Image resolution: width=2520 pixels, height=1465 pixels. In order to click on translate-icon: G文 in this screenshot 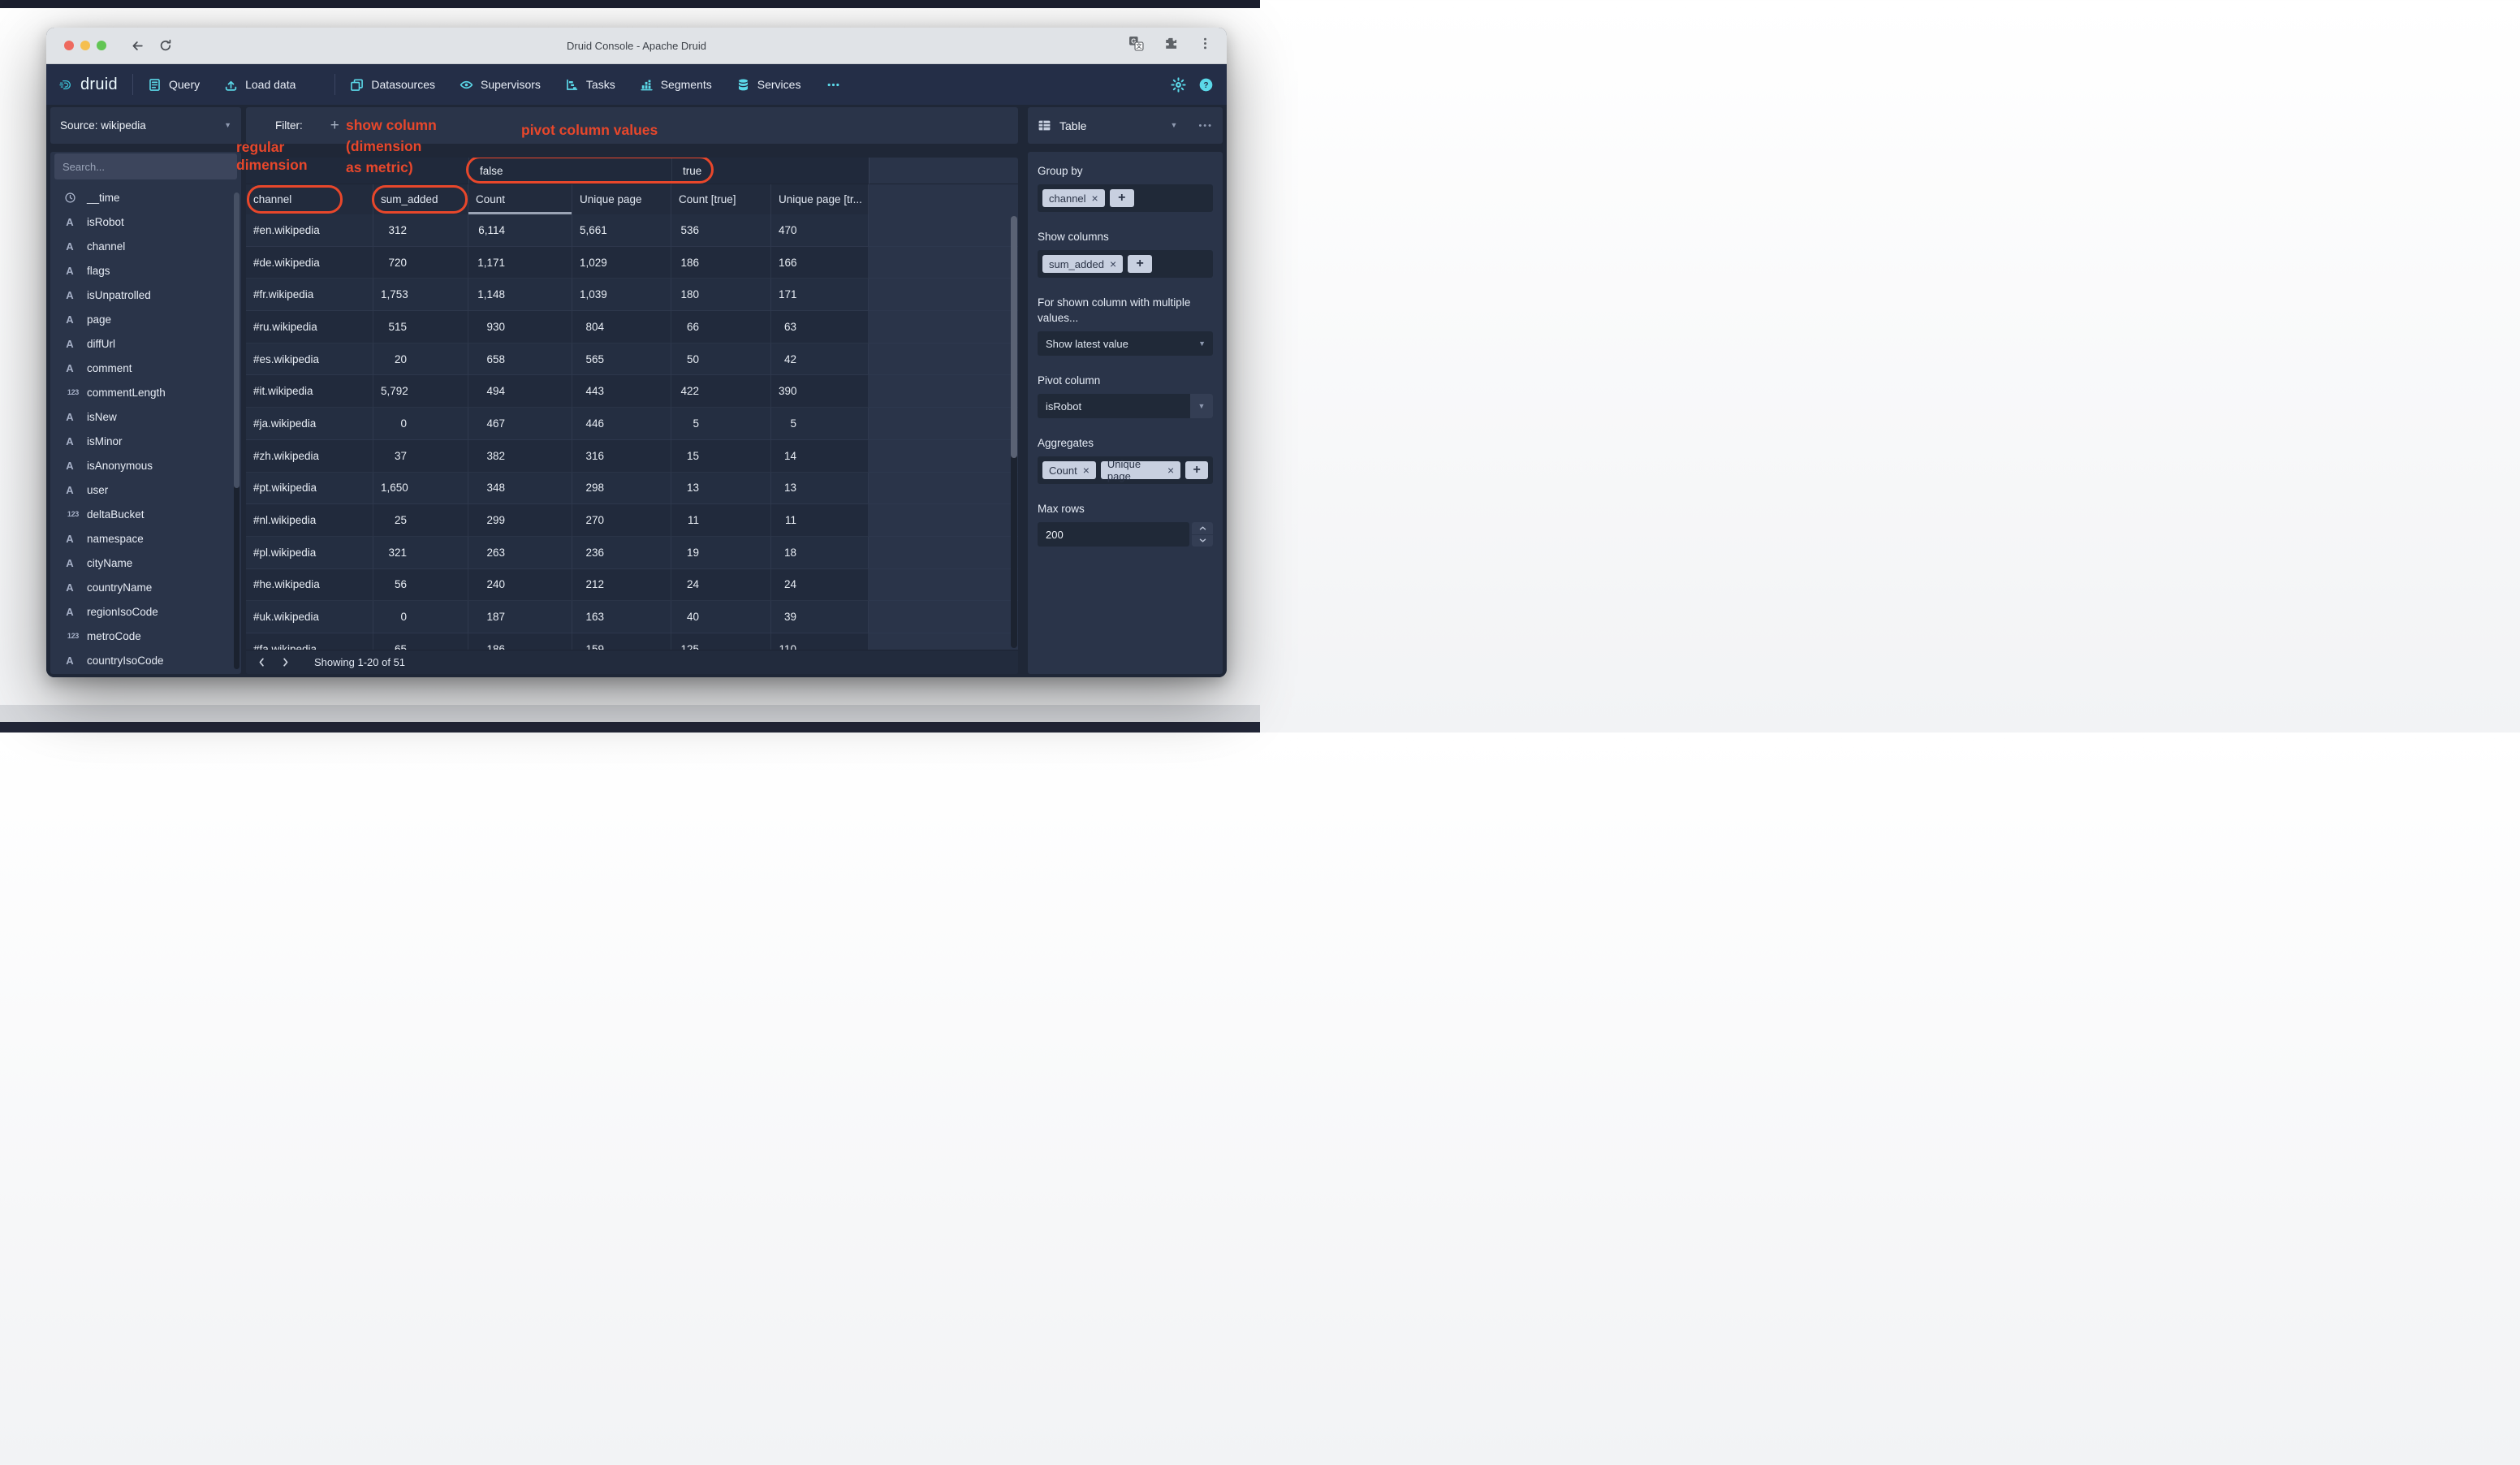, I will do `click(1136, 45)`.